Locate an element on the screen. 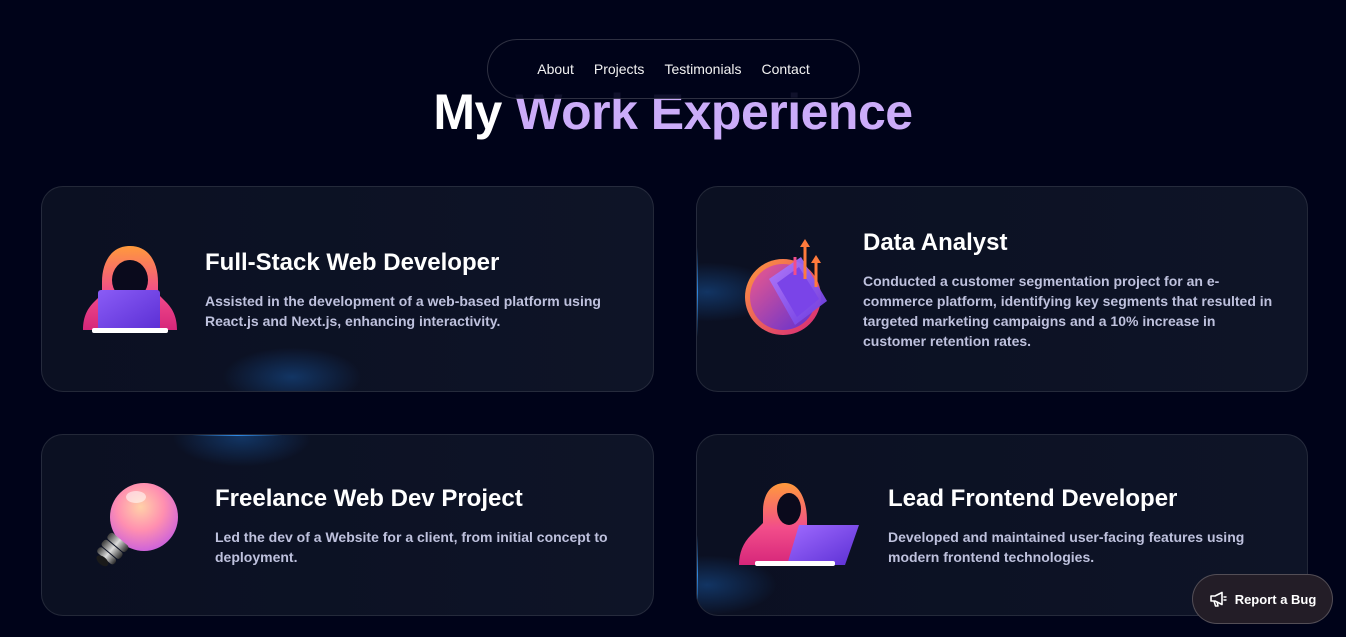  nav-link-projects: Projects is located at coordinates (619, 69).